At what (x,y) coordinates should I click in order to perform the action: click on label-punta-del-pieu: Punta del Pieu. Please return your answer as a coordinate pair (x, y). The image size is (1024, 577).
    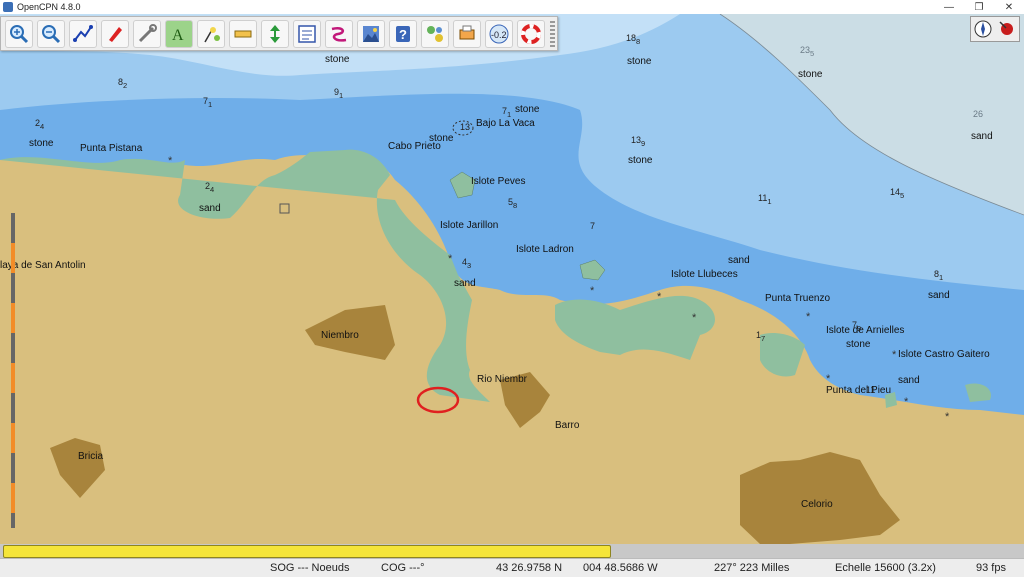
    Looking at the image, I should click on (859, 390).